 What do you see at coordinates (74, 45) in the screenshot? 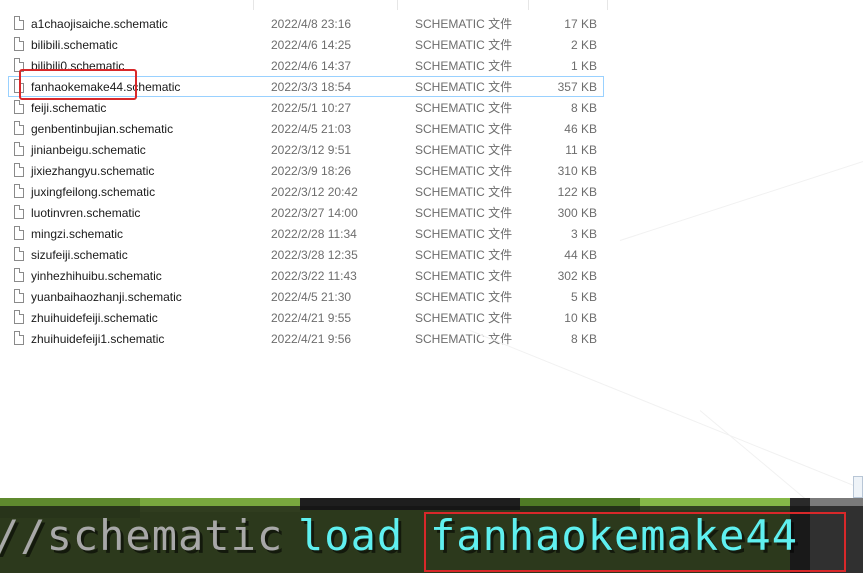
I see `file-name: bilibili.schematic` at bounding box center [74, 45].